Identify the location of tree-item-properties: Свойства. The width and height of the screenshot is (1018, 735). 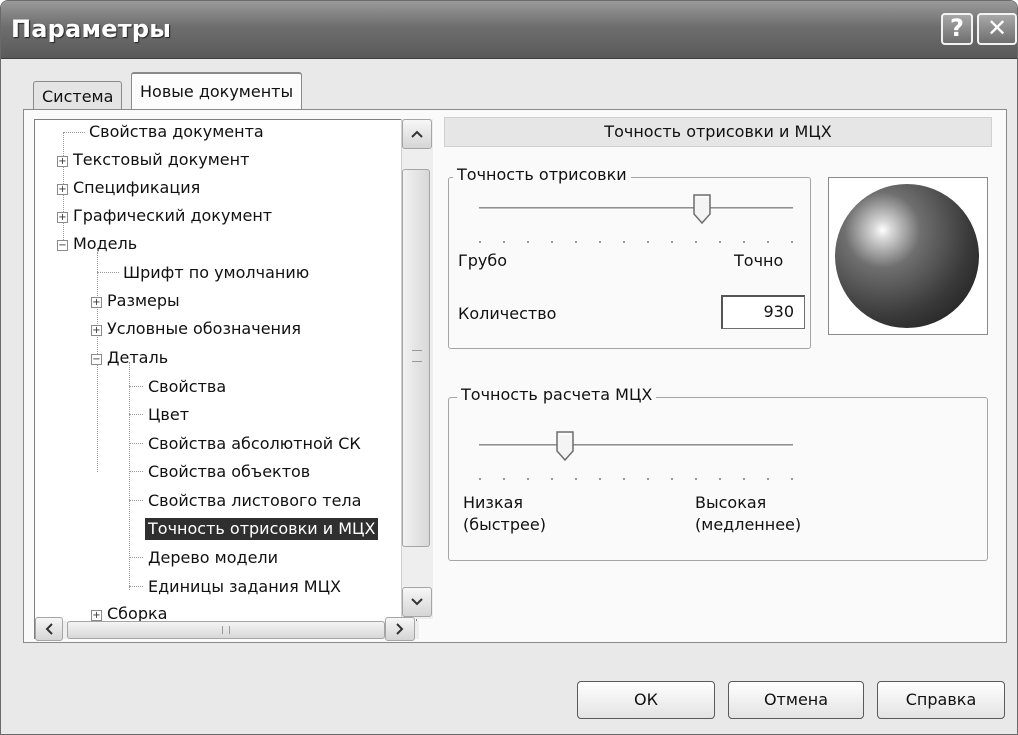
(187, 387).